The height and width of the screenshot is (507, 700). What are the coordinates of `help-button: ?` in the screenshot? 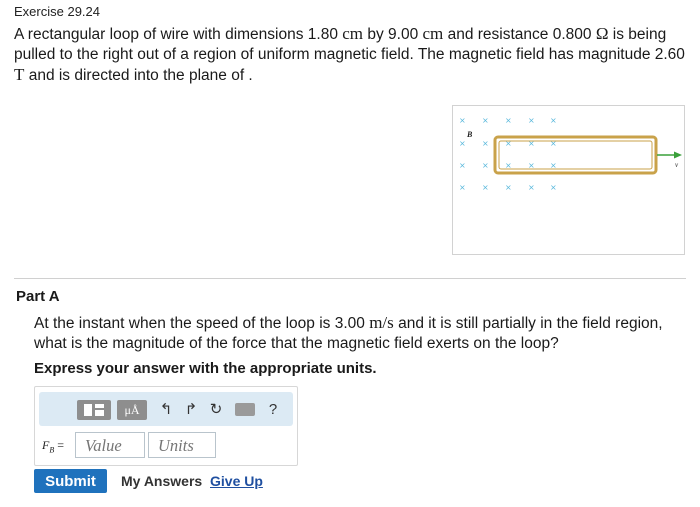 It's located at (273, 410).